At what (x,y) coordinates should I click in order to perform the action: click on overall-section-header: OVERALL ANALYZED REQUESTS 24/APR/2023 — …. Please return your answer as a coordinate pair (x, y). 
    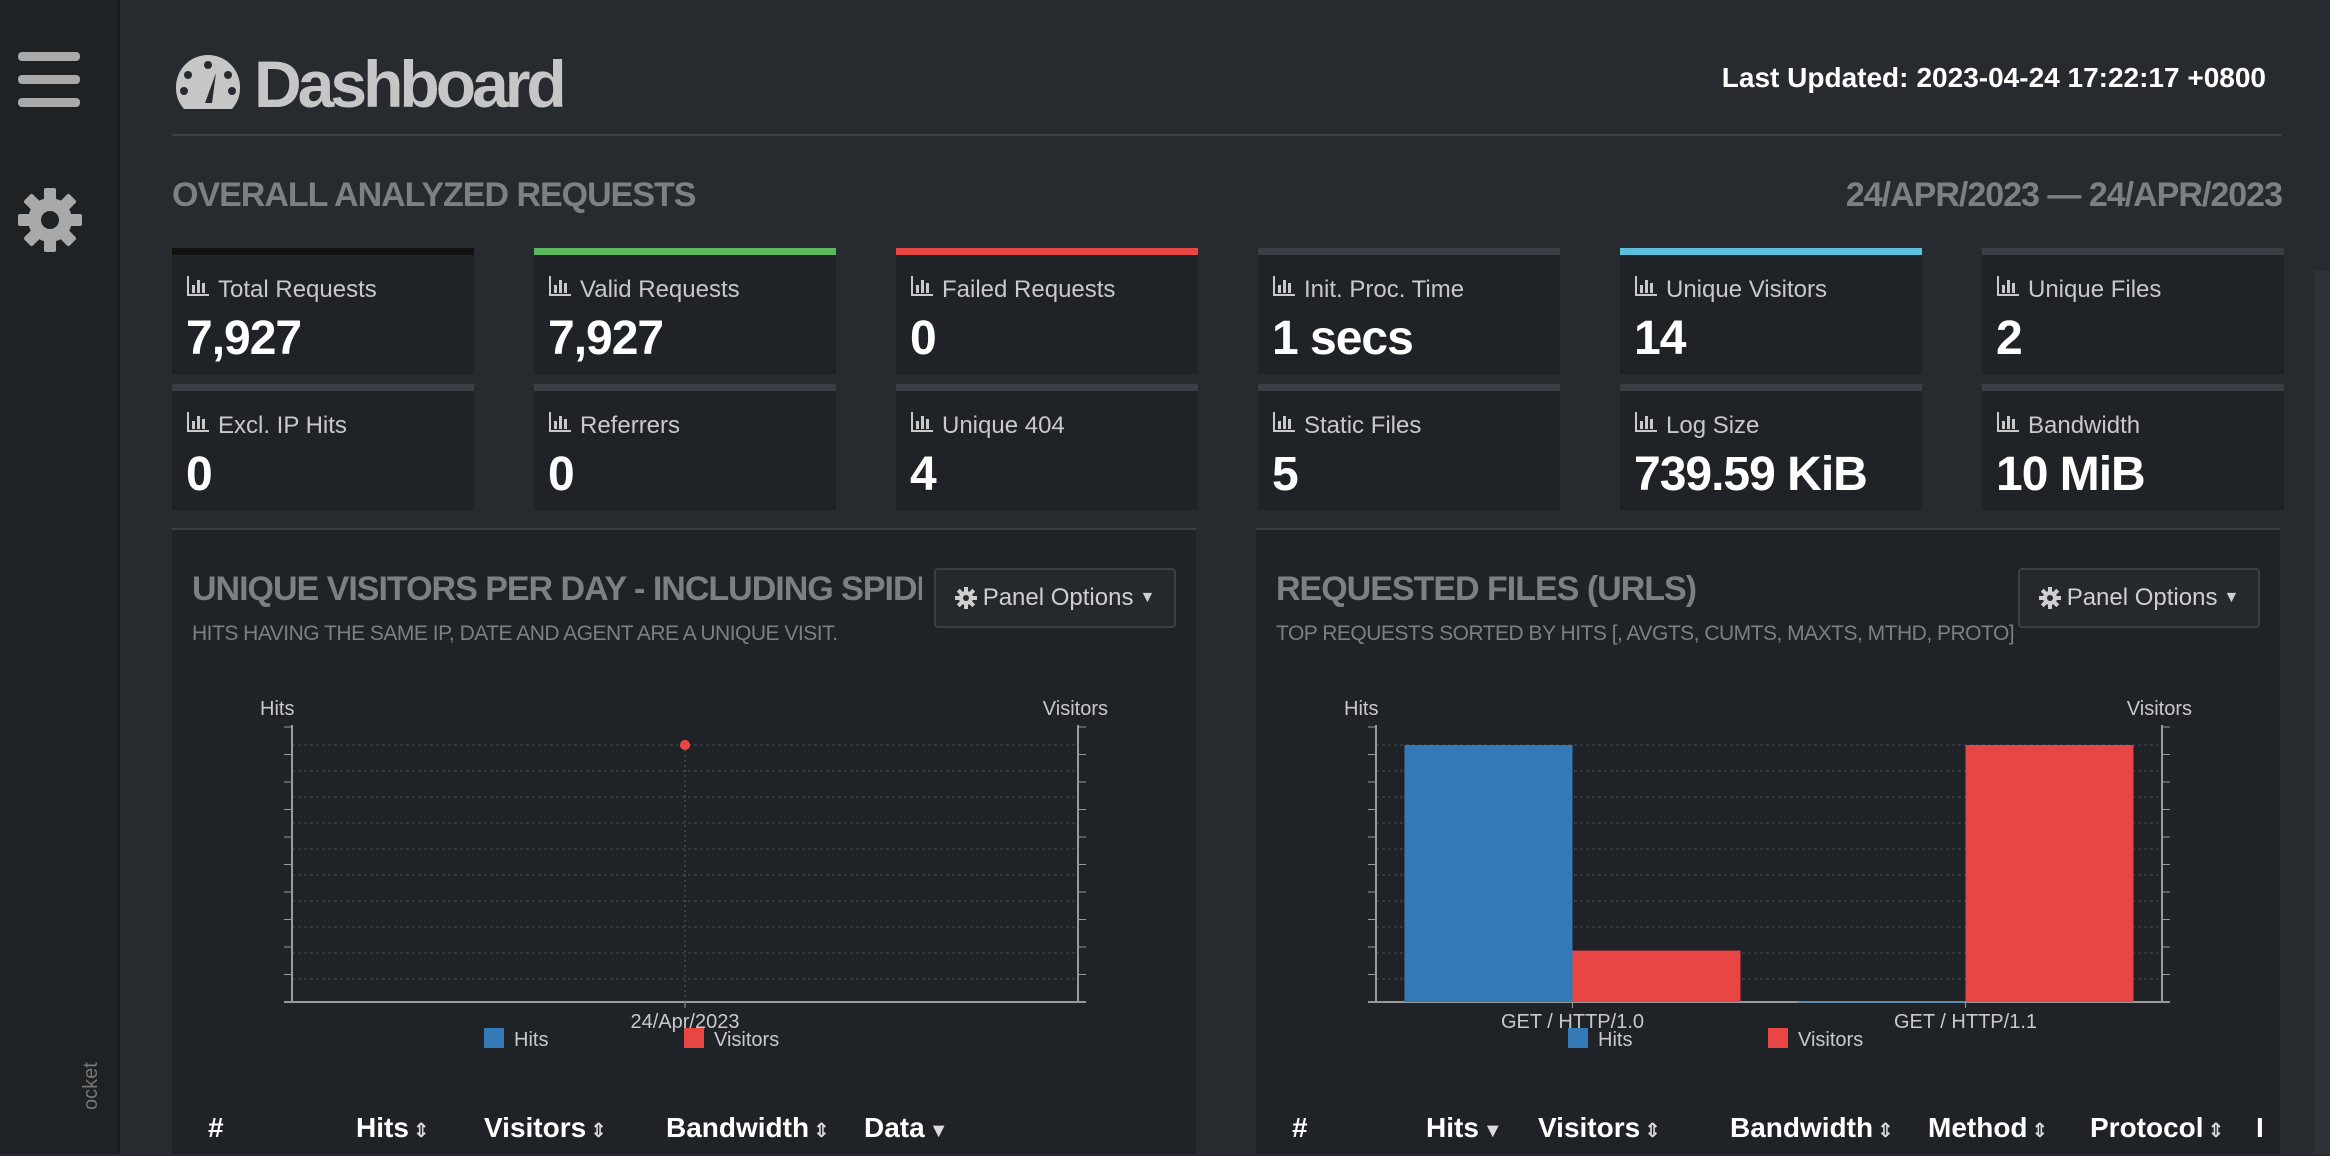
    Looking at the image, I should click on (1227, 198).